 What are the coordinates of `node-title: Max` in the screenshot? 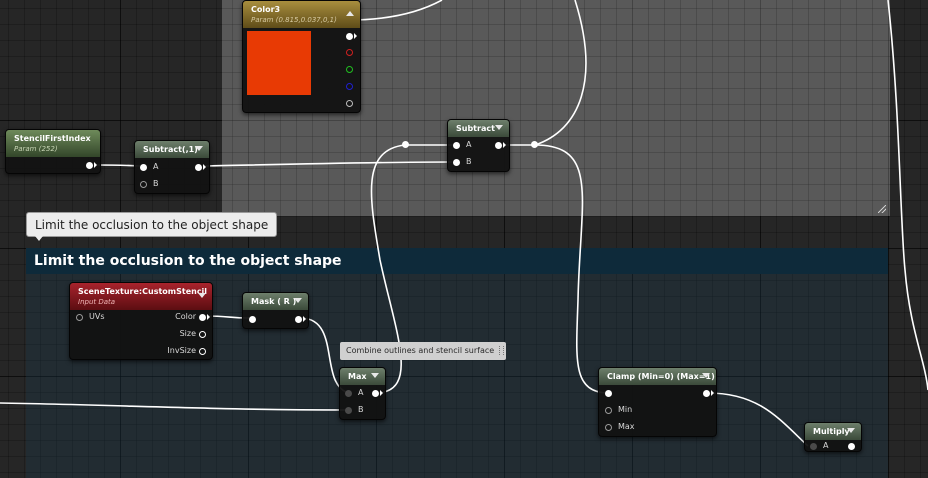 It's located at (357, 376).